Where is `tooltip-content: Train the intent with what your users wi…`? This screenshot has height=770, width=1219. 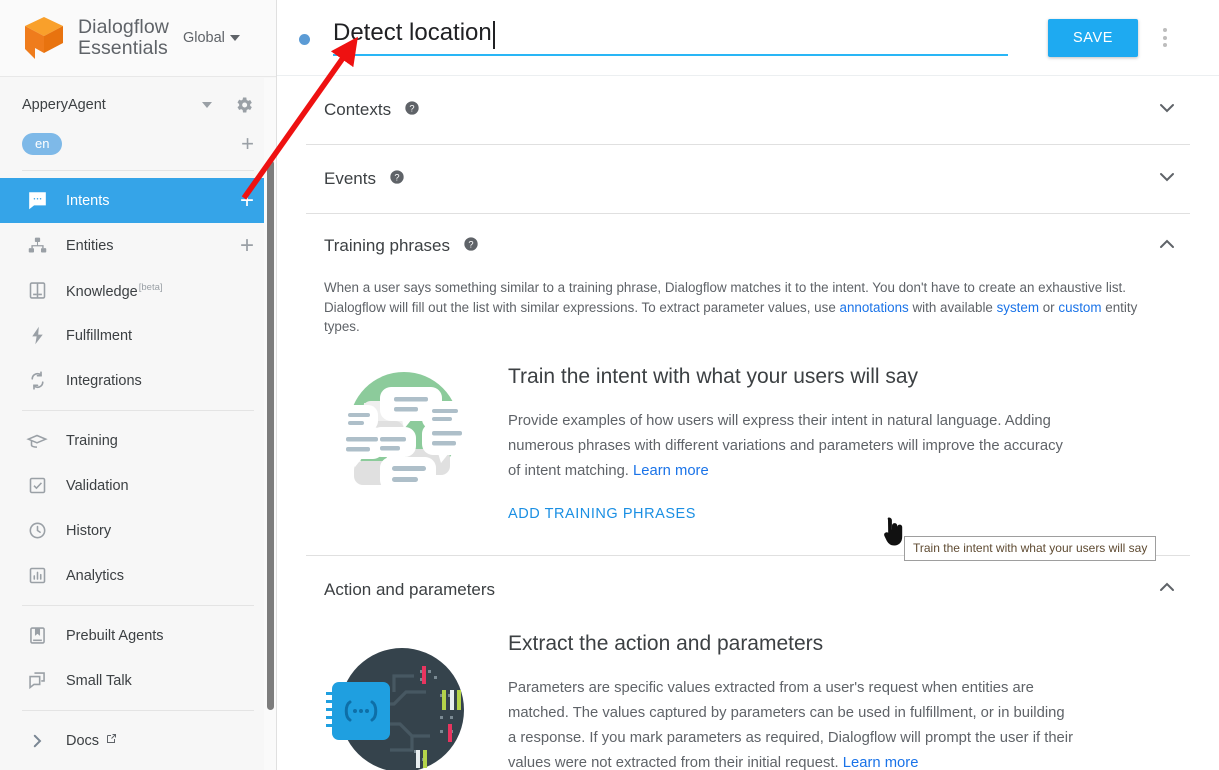 tooltip-content: Train the intent with what your users wi… is located at coordinates (1030, 548).